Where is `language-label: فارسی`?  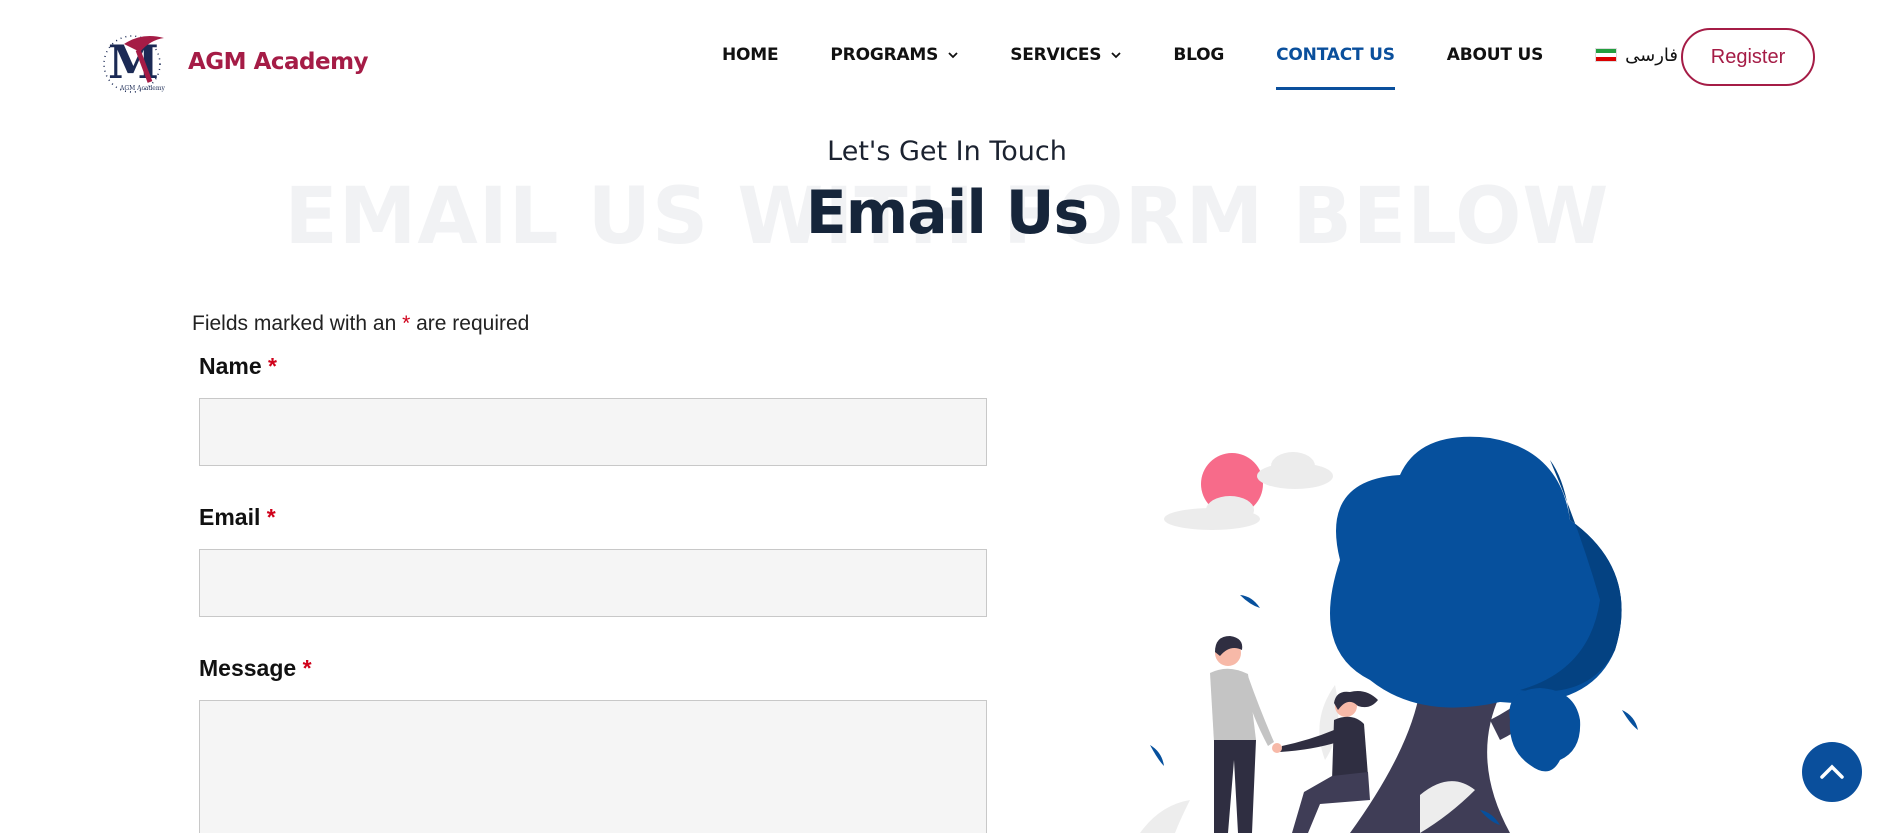 language-label: فارسی is located at coordinates (1652, 54).